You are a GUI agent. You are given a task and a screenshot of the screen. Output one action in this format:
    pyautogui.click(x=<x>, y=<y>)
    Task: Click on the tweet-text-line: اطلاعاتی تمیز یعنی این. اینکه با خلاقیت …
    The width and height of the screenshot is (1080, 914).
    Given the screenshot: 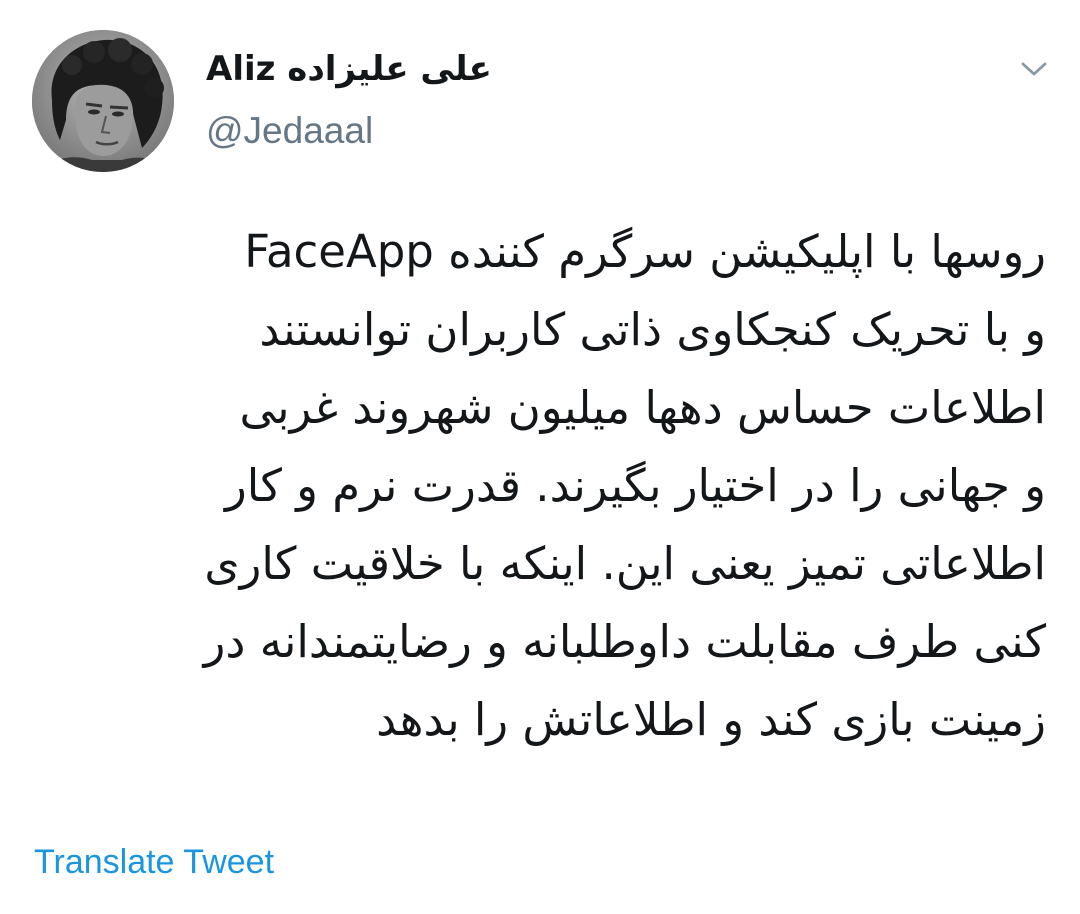 What is the action you would take?
    pyautogui.click(x=625, y=563)
    